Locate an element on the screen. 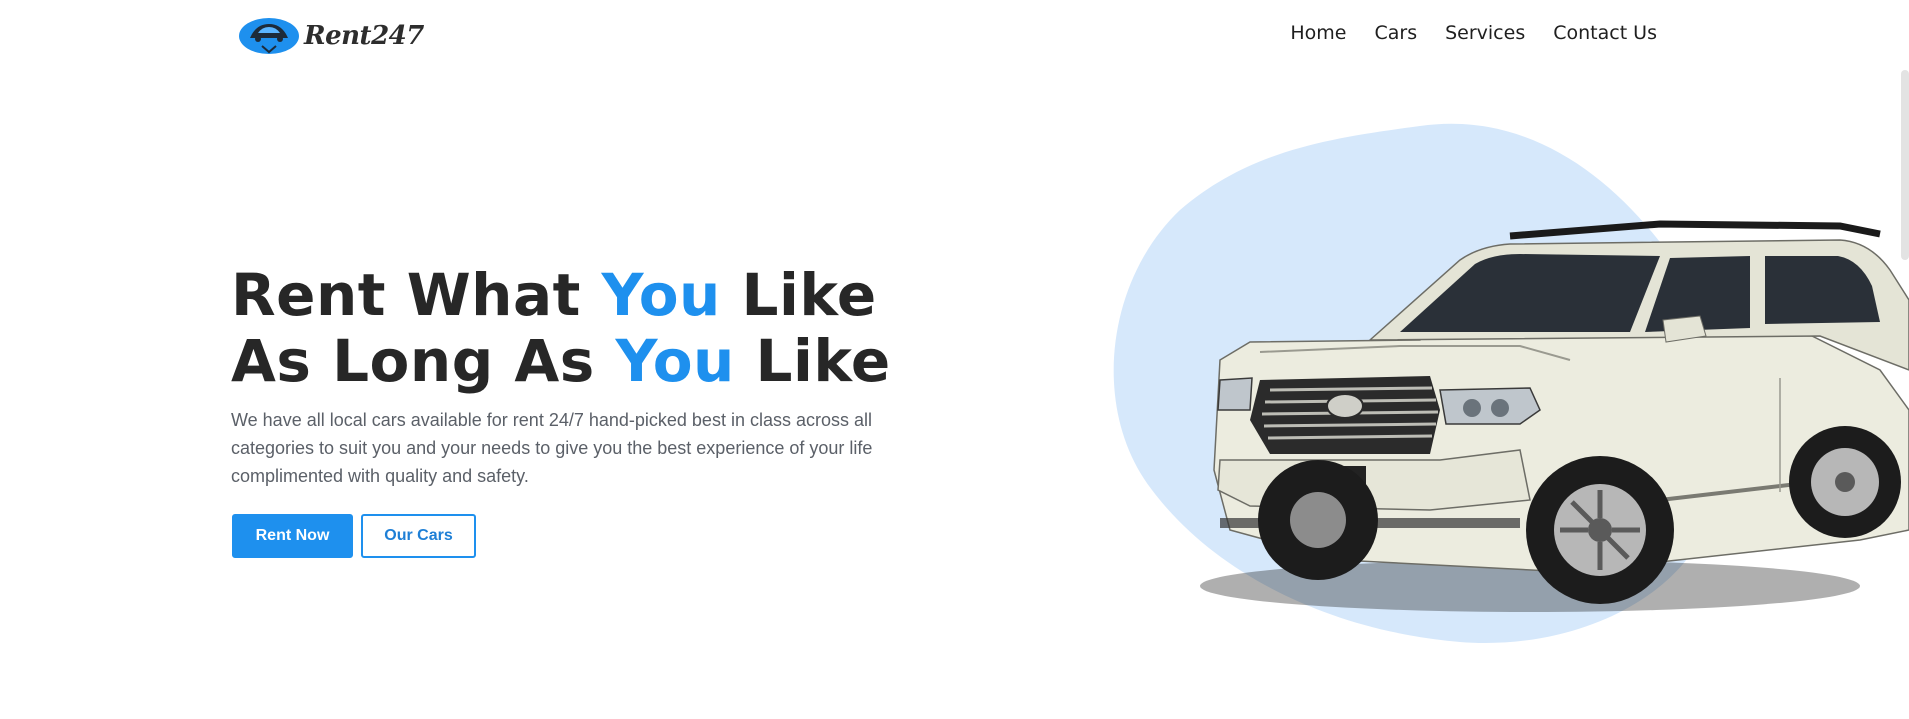  brand-logo: Rent247 is located at coordinates (331, 36).